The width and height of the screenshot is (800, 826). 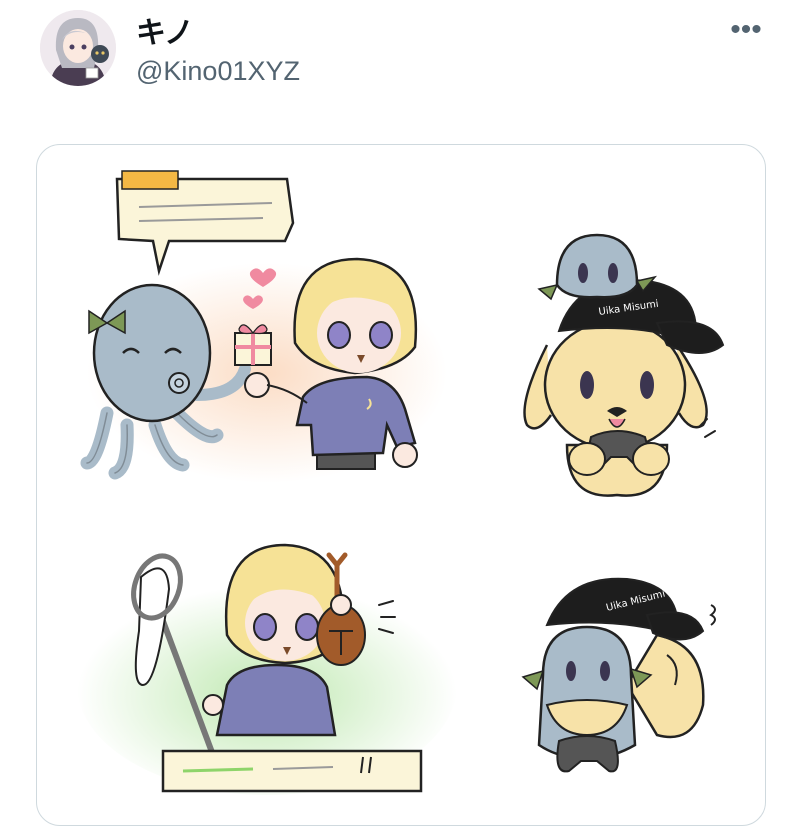 What do you see at coordinates (624, 365) in the screenshot?
I see `panel-dog-gamer: Uika Misumi` at bounding box center [624, 365].